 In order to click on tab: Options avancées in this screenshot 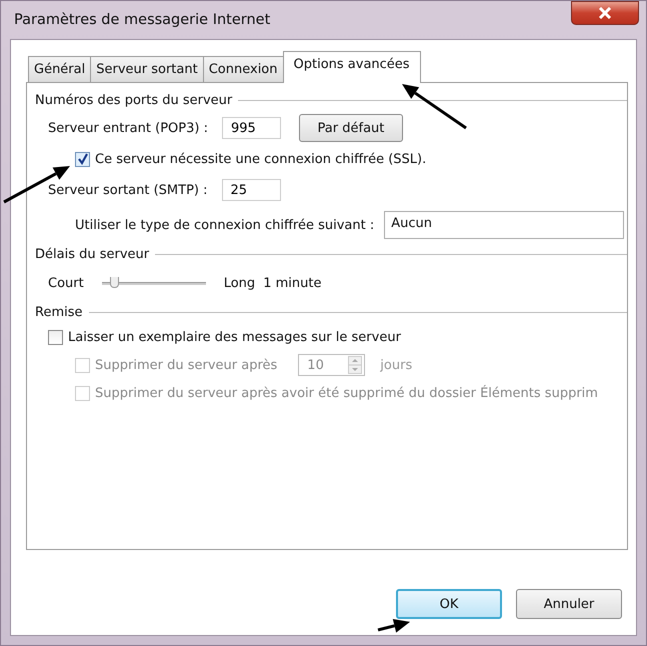, I will do `click(351, 67)`.